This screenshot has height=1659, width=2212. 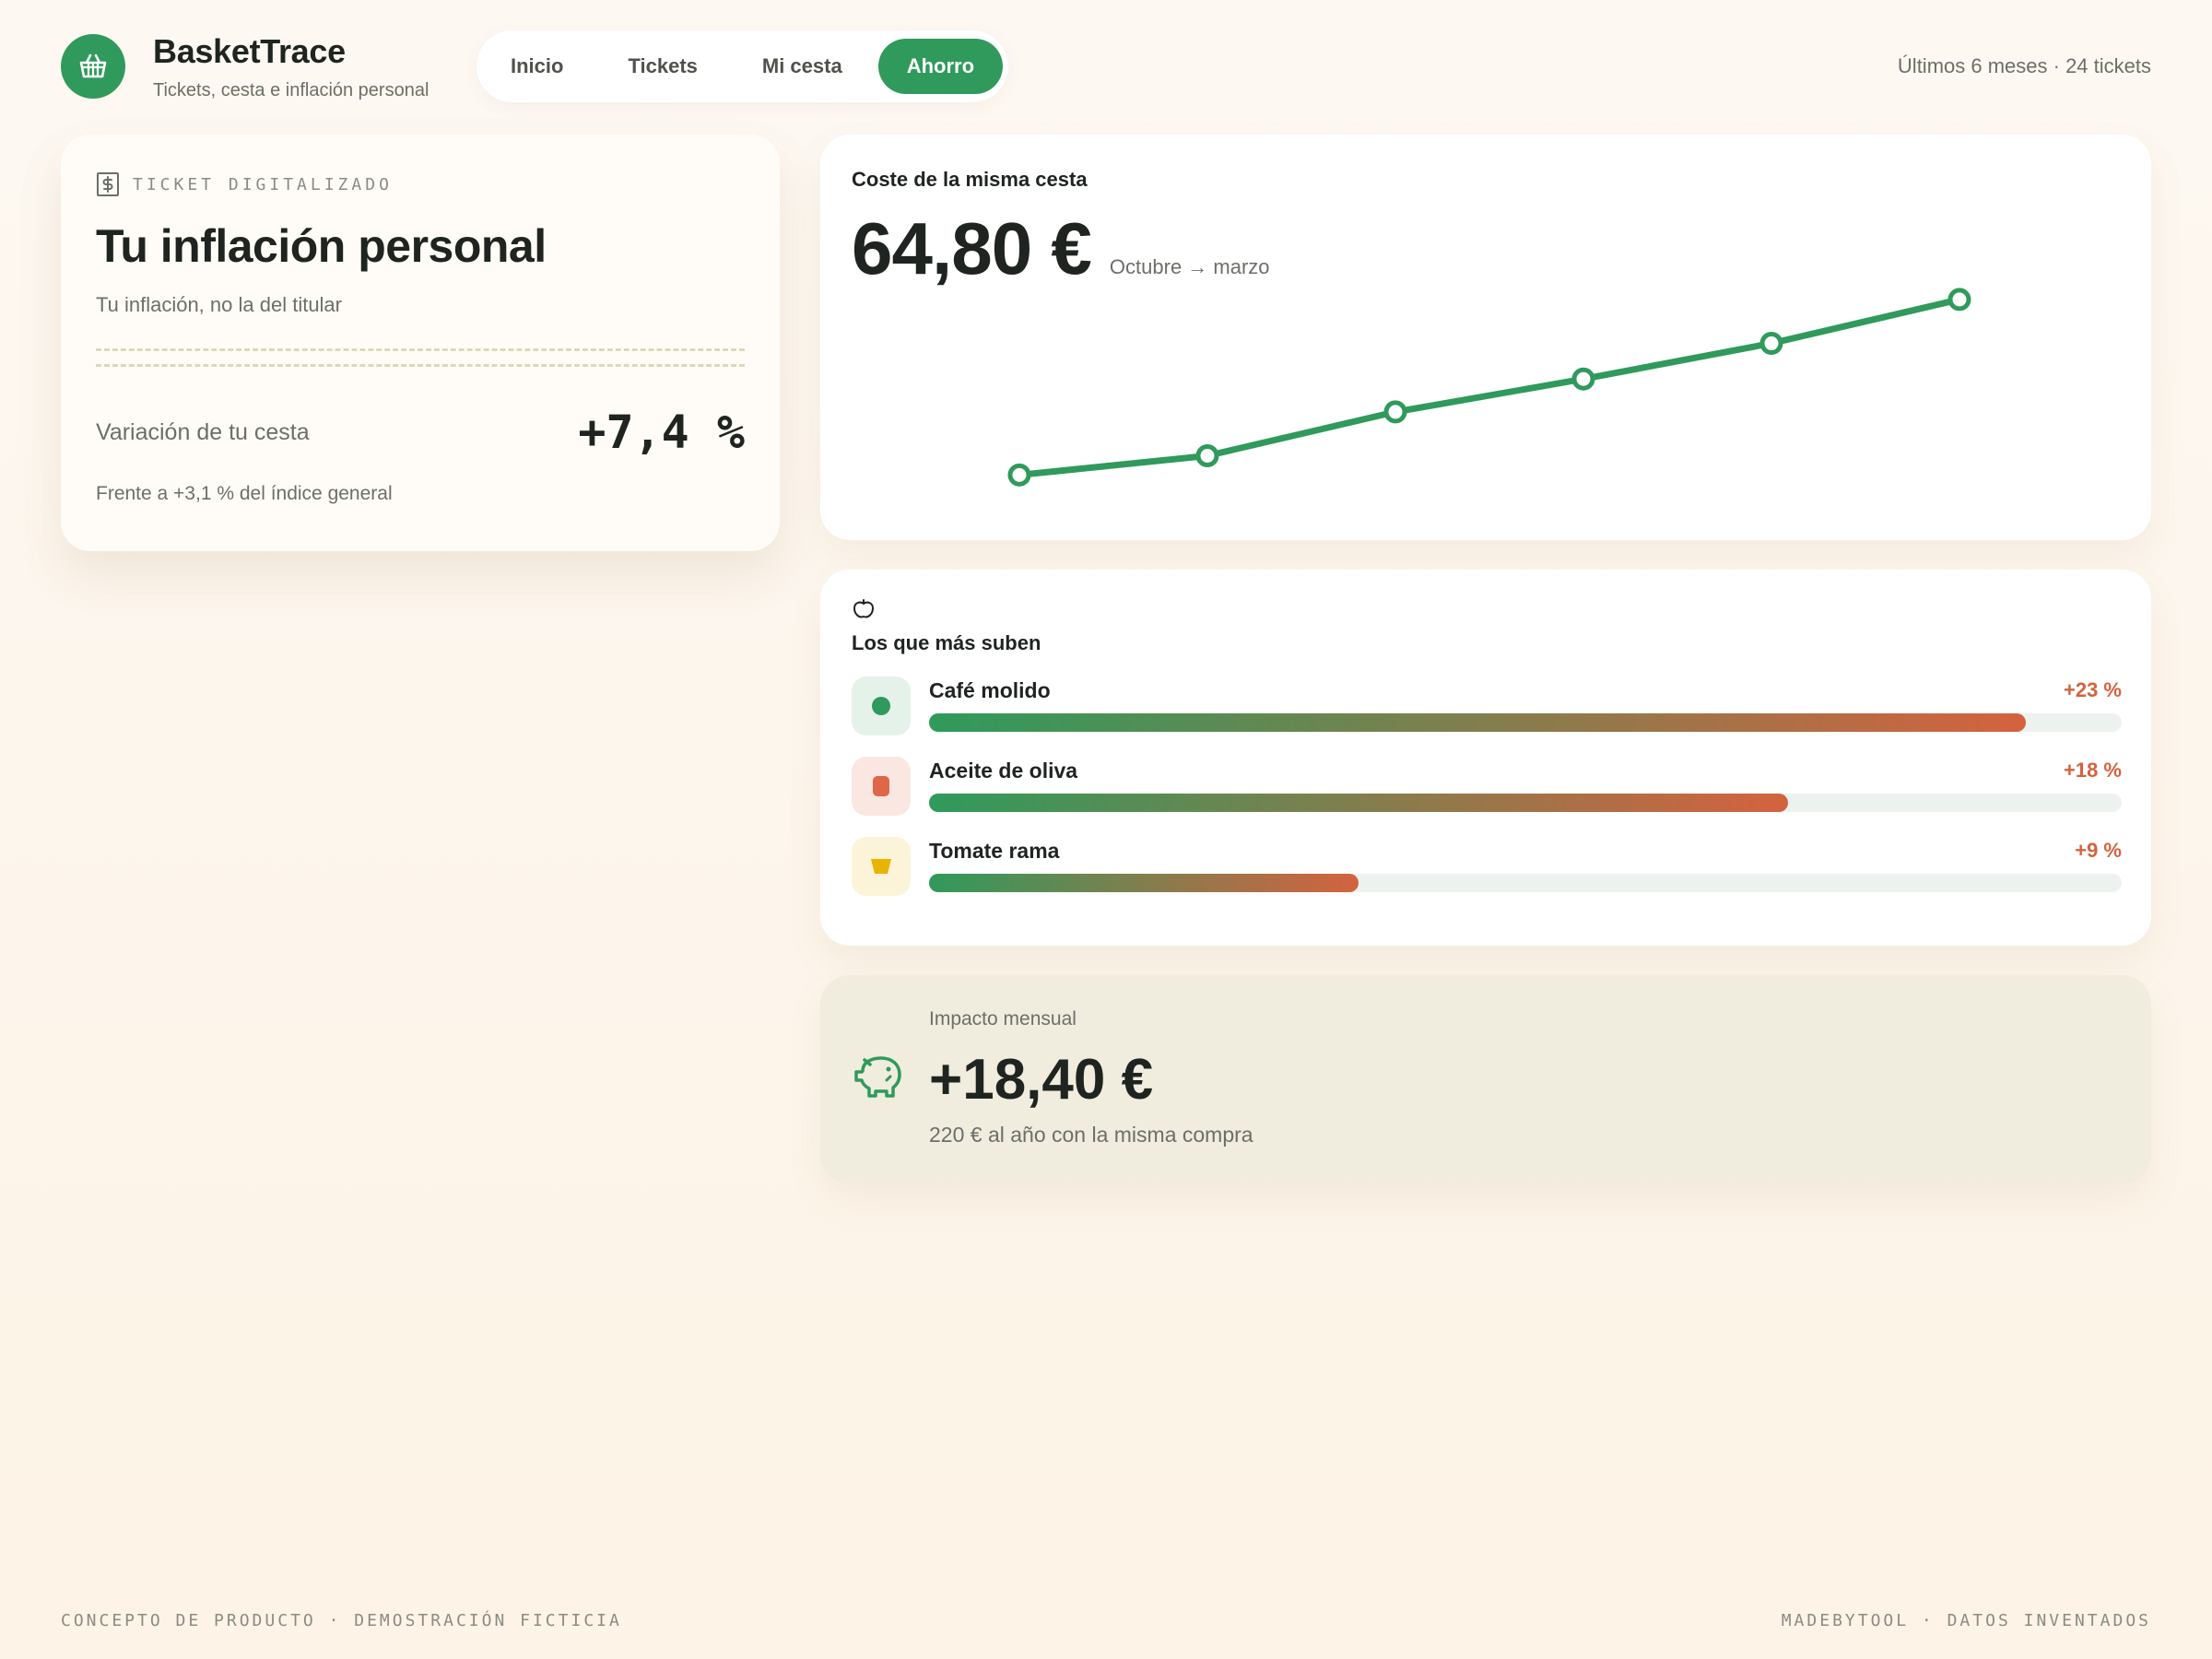 What do you see at coordinates (1487, 786) in the screenshot?
I see `list-item: Aceite de oliva +18 %` at bounding box center [1487, 786].